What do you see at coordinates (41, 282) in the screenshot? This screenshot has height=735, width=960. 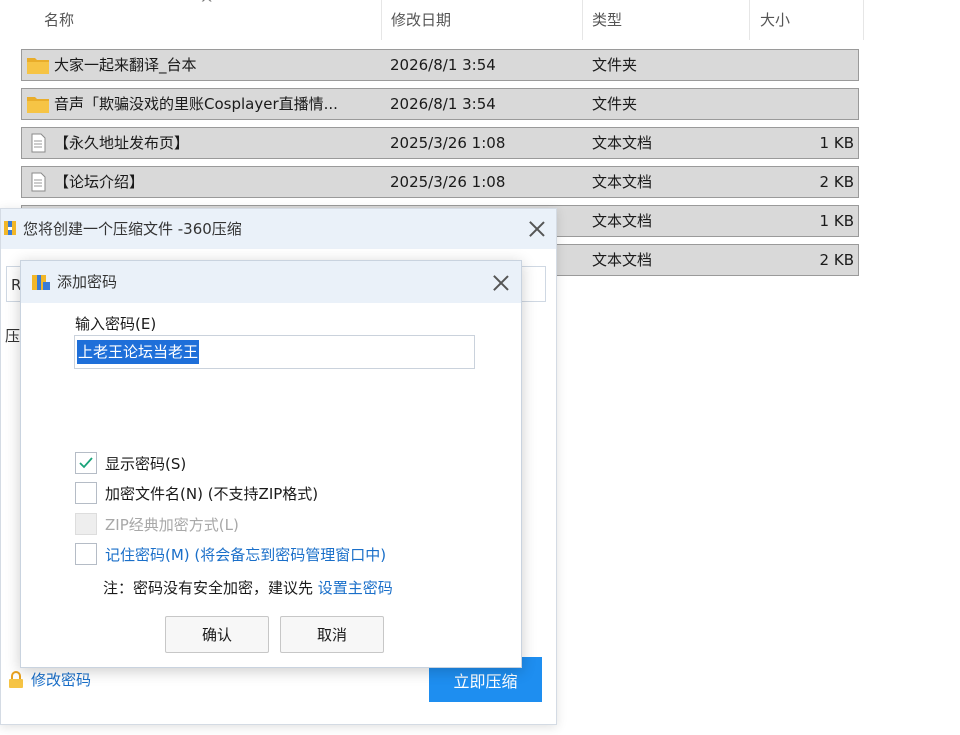 I see `password-dialog-icon` at bounding box center [41, 282].